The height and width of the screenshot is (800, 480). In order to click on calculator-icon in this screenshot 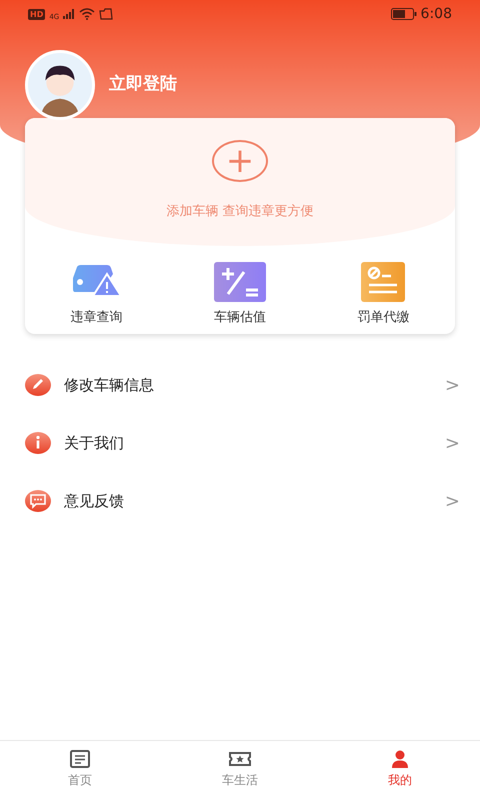, I will do `click(240, 282)`.